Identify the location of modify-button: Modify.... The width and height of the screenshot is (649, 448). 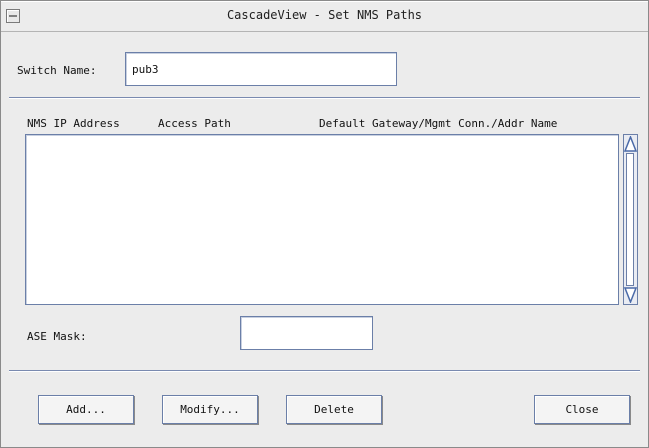
(210, 409).